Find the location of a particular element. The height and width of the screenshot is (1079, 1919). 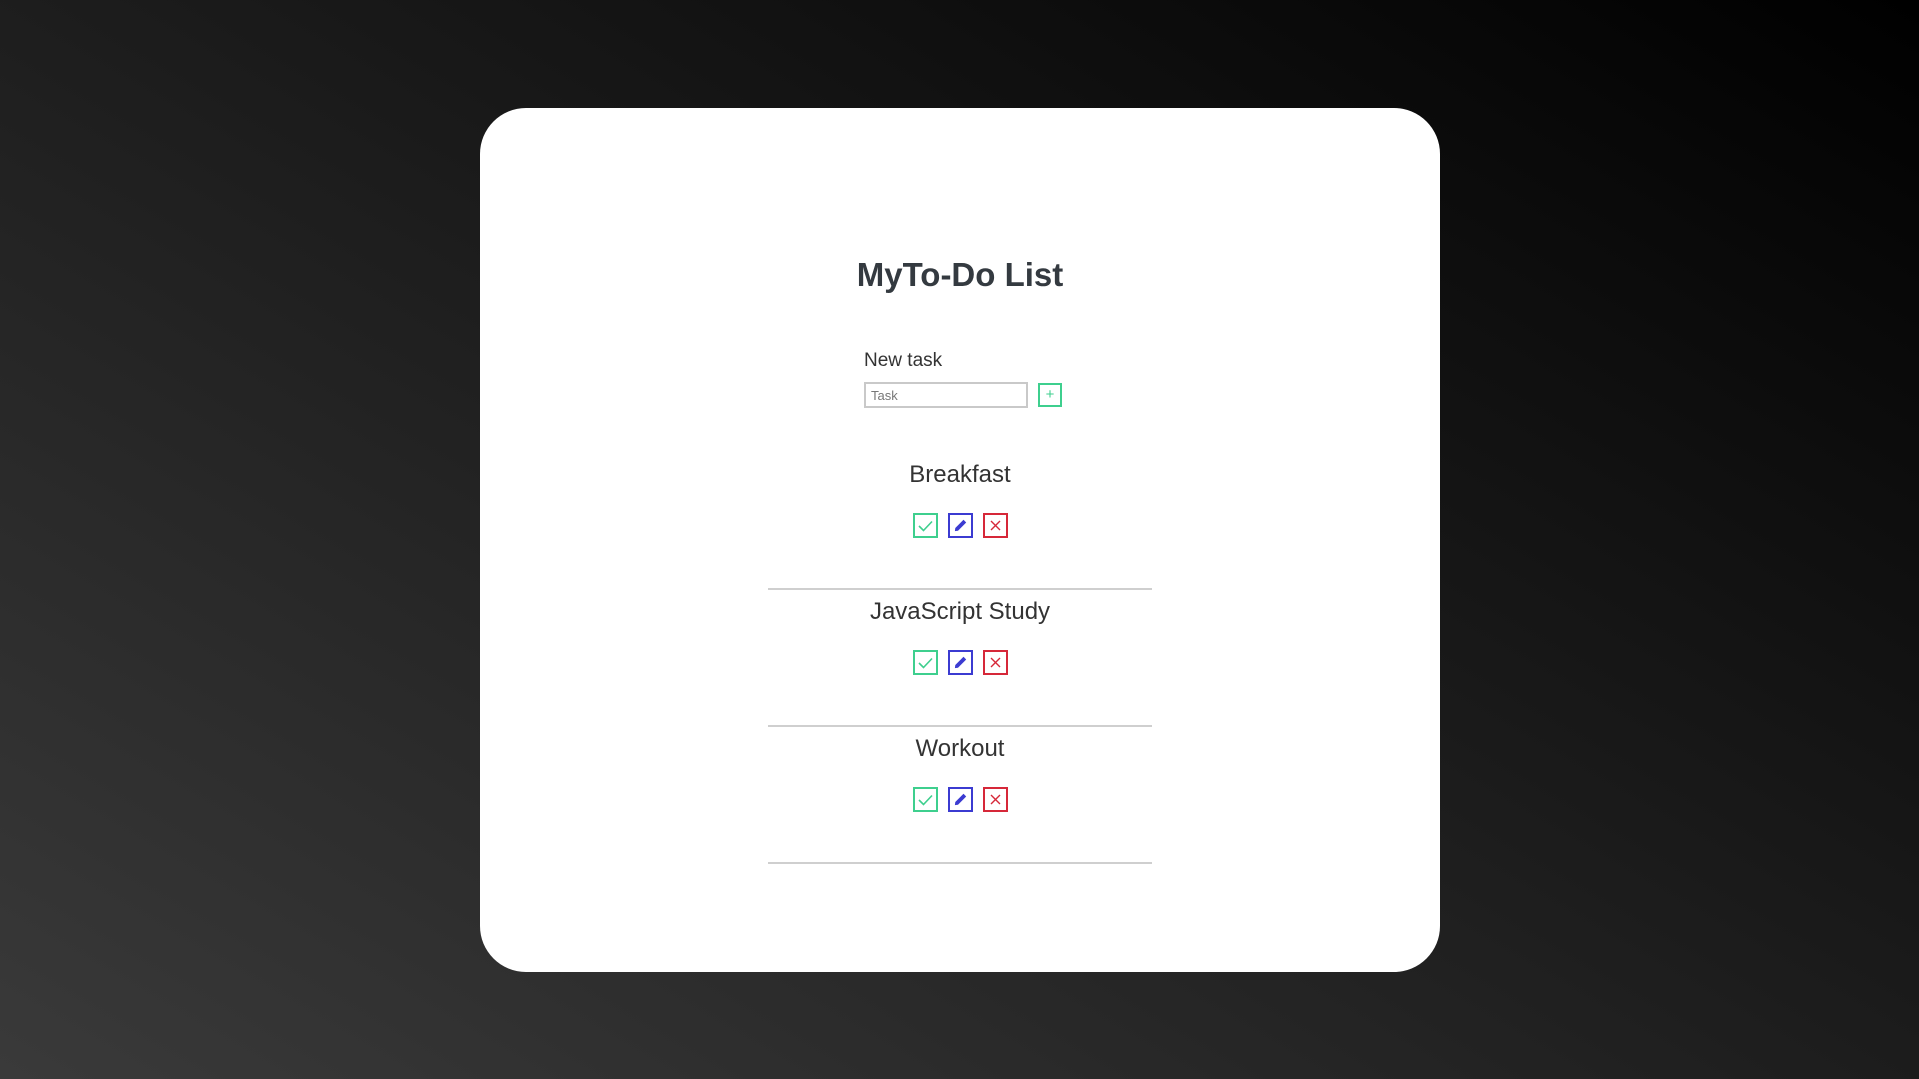

todo-item: JavaScript Study is located at coordinates (960, 658).